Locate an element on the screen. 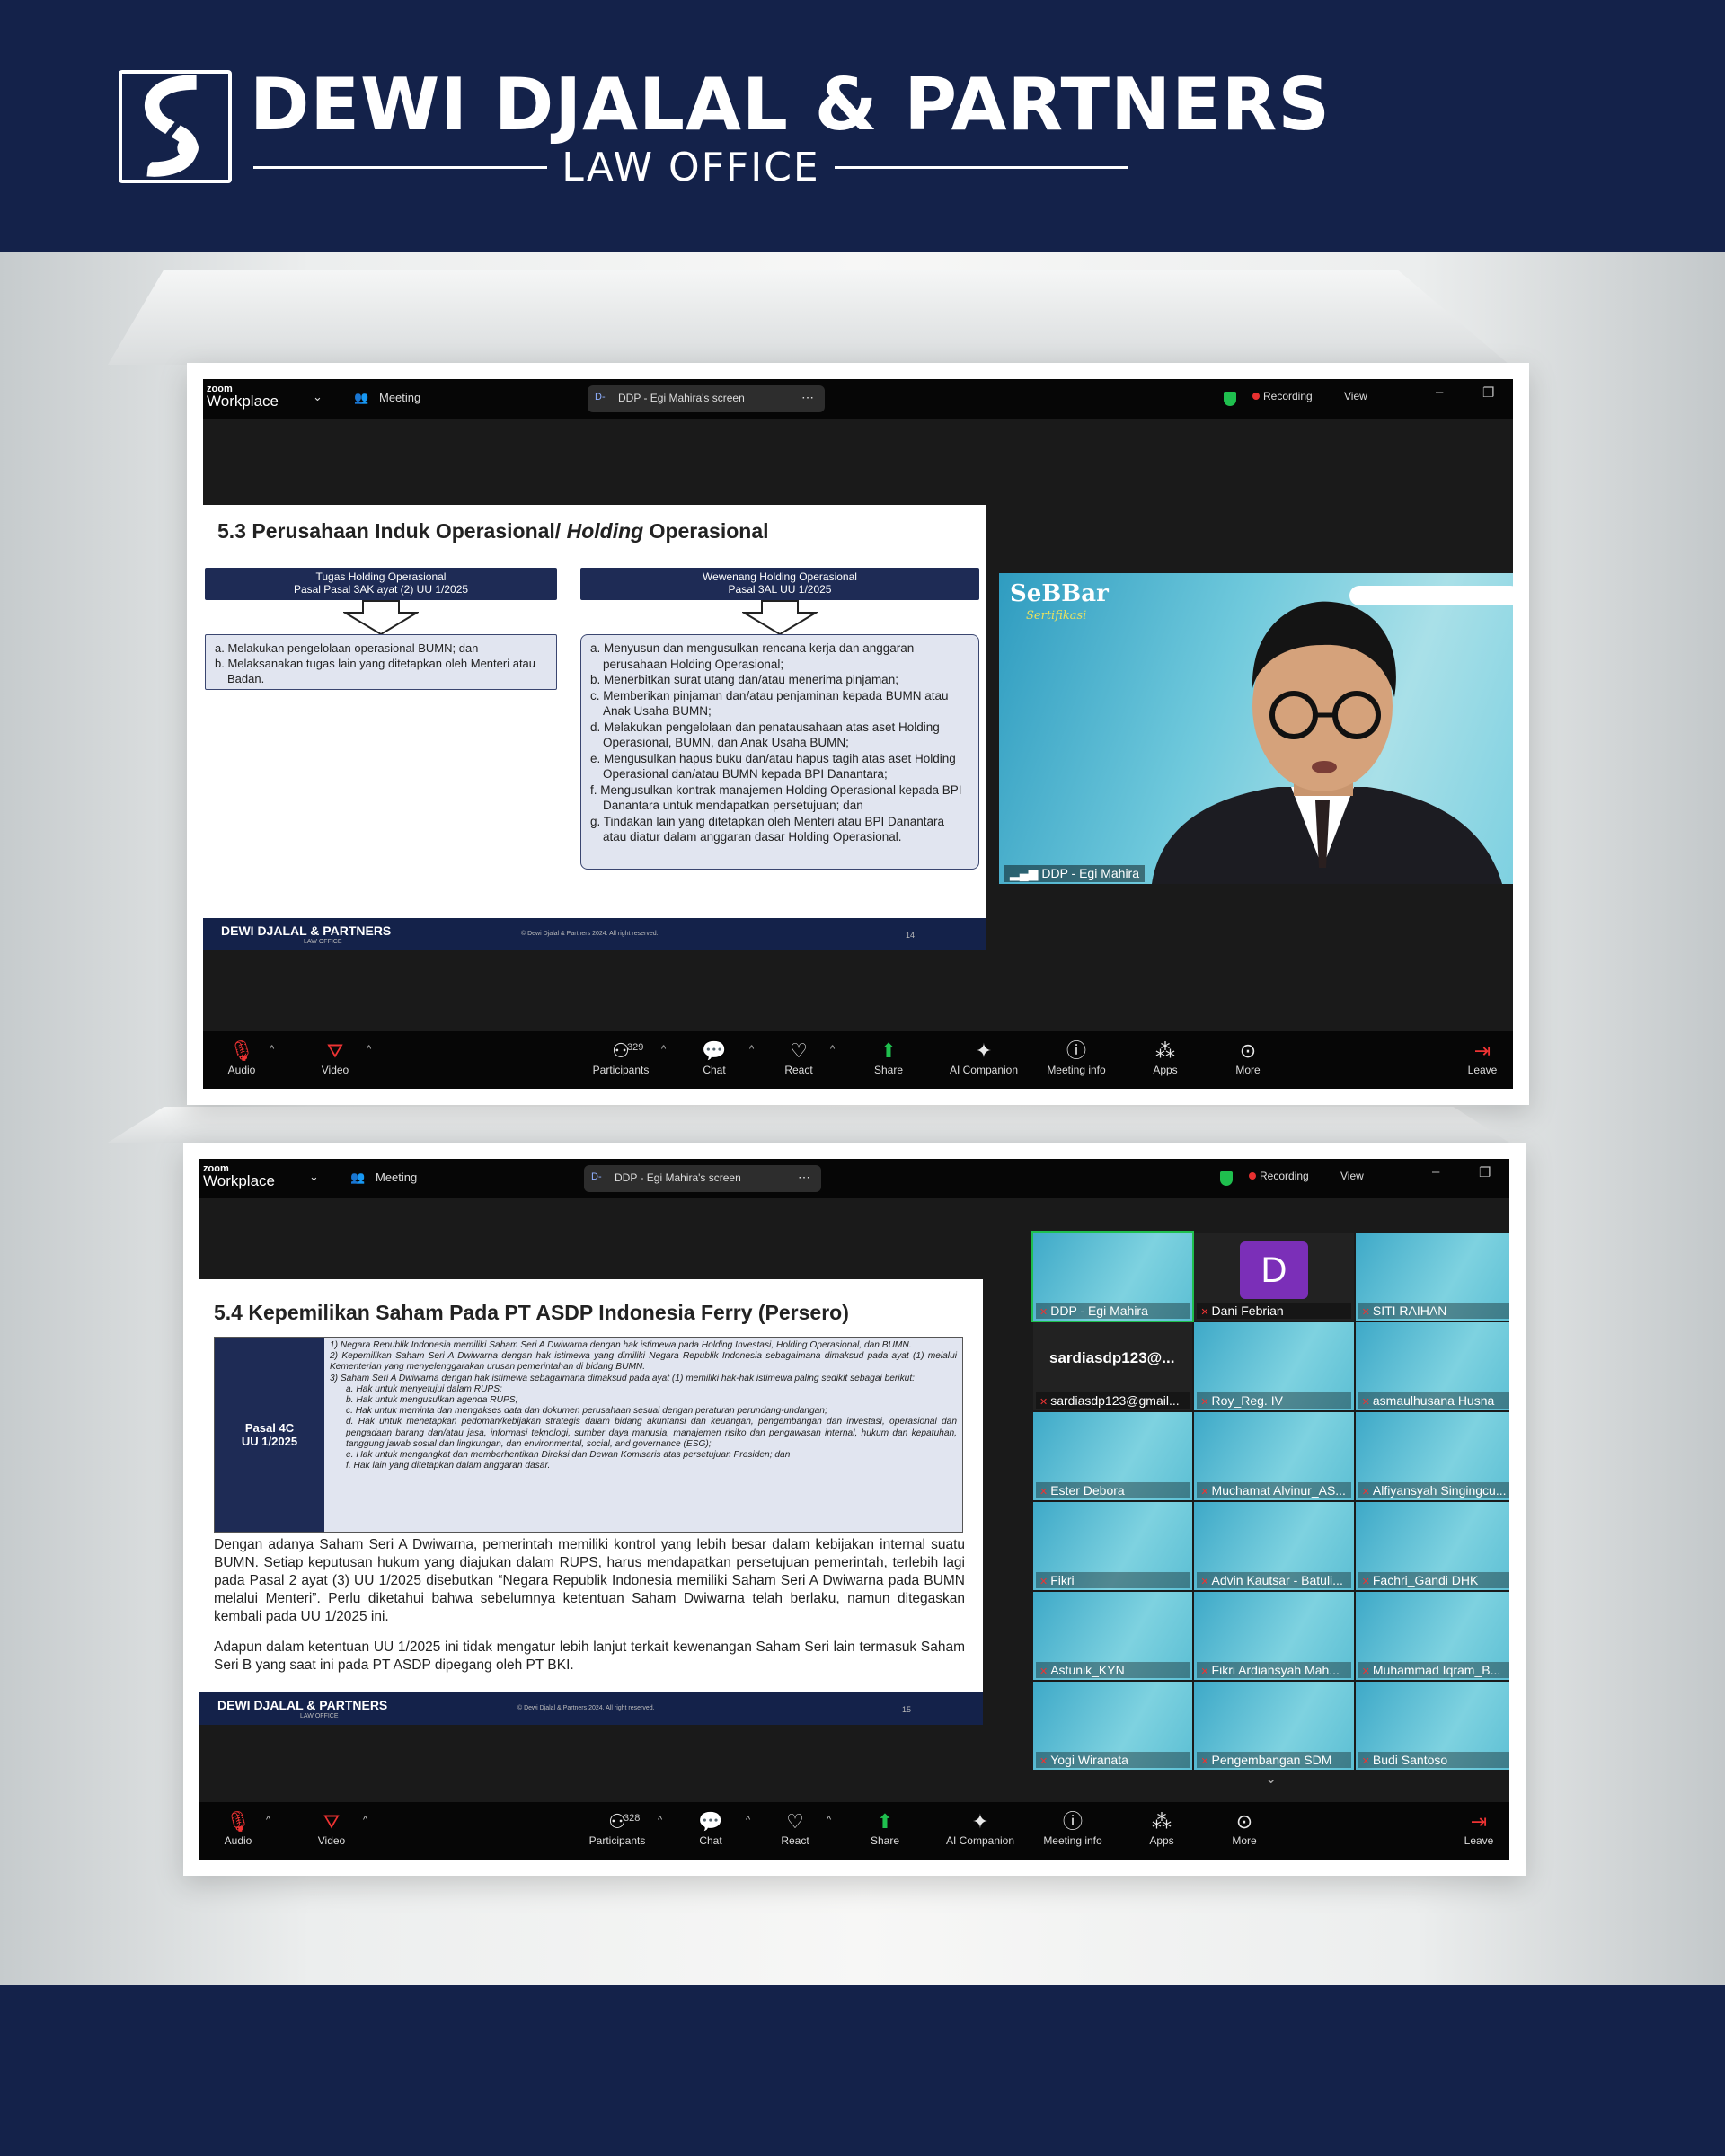 This screenshot has width=1725, height=2156. participant-name: ✕ Yogi Wiranata is located at coordinates (1113, 1760).